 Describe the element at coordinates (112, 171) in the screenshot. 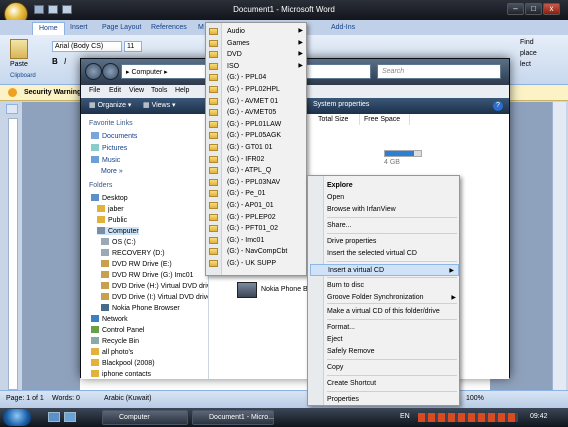

I see `favorite-more: More »` at that location.